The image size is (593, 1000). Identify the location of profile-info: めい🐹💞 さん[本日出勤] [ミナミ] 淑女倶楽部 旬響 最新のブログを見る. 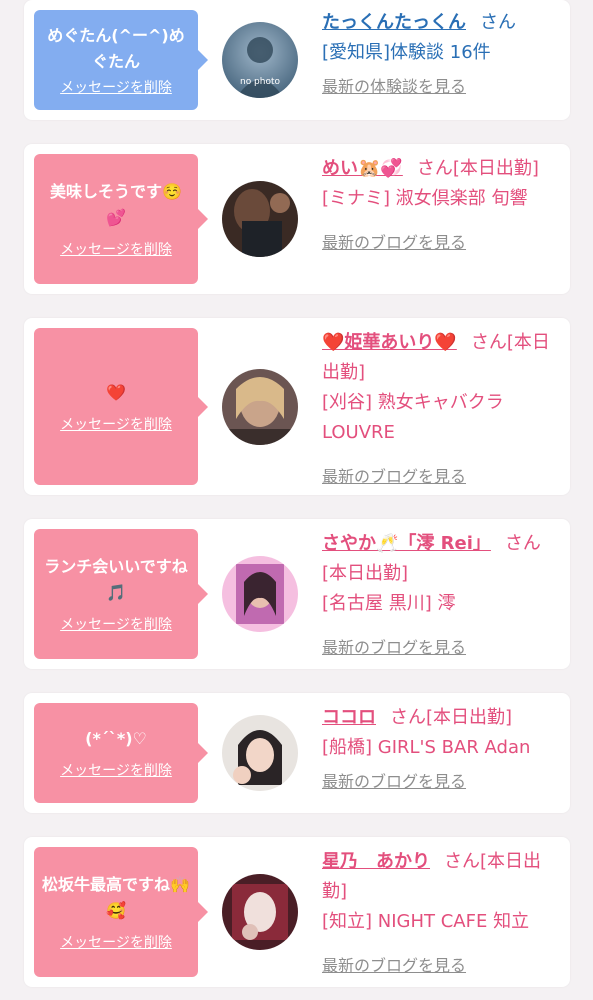
(440, 206).